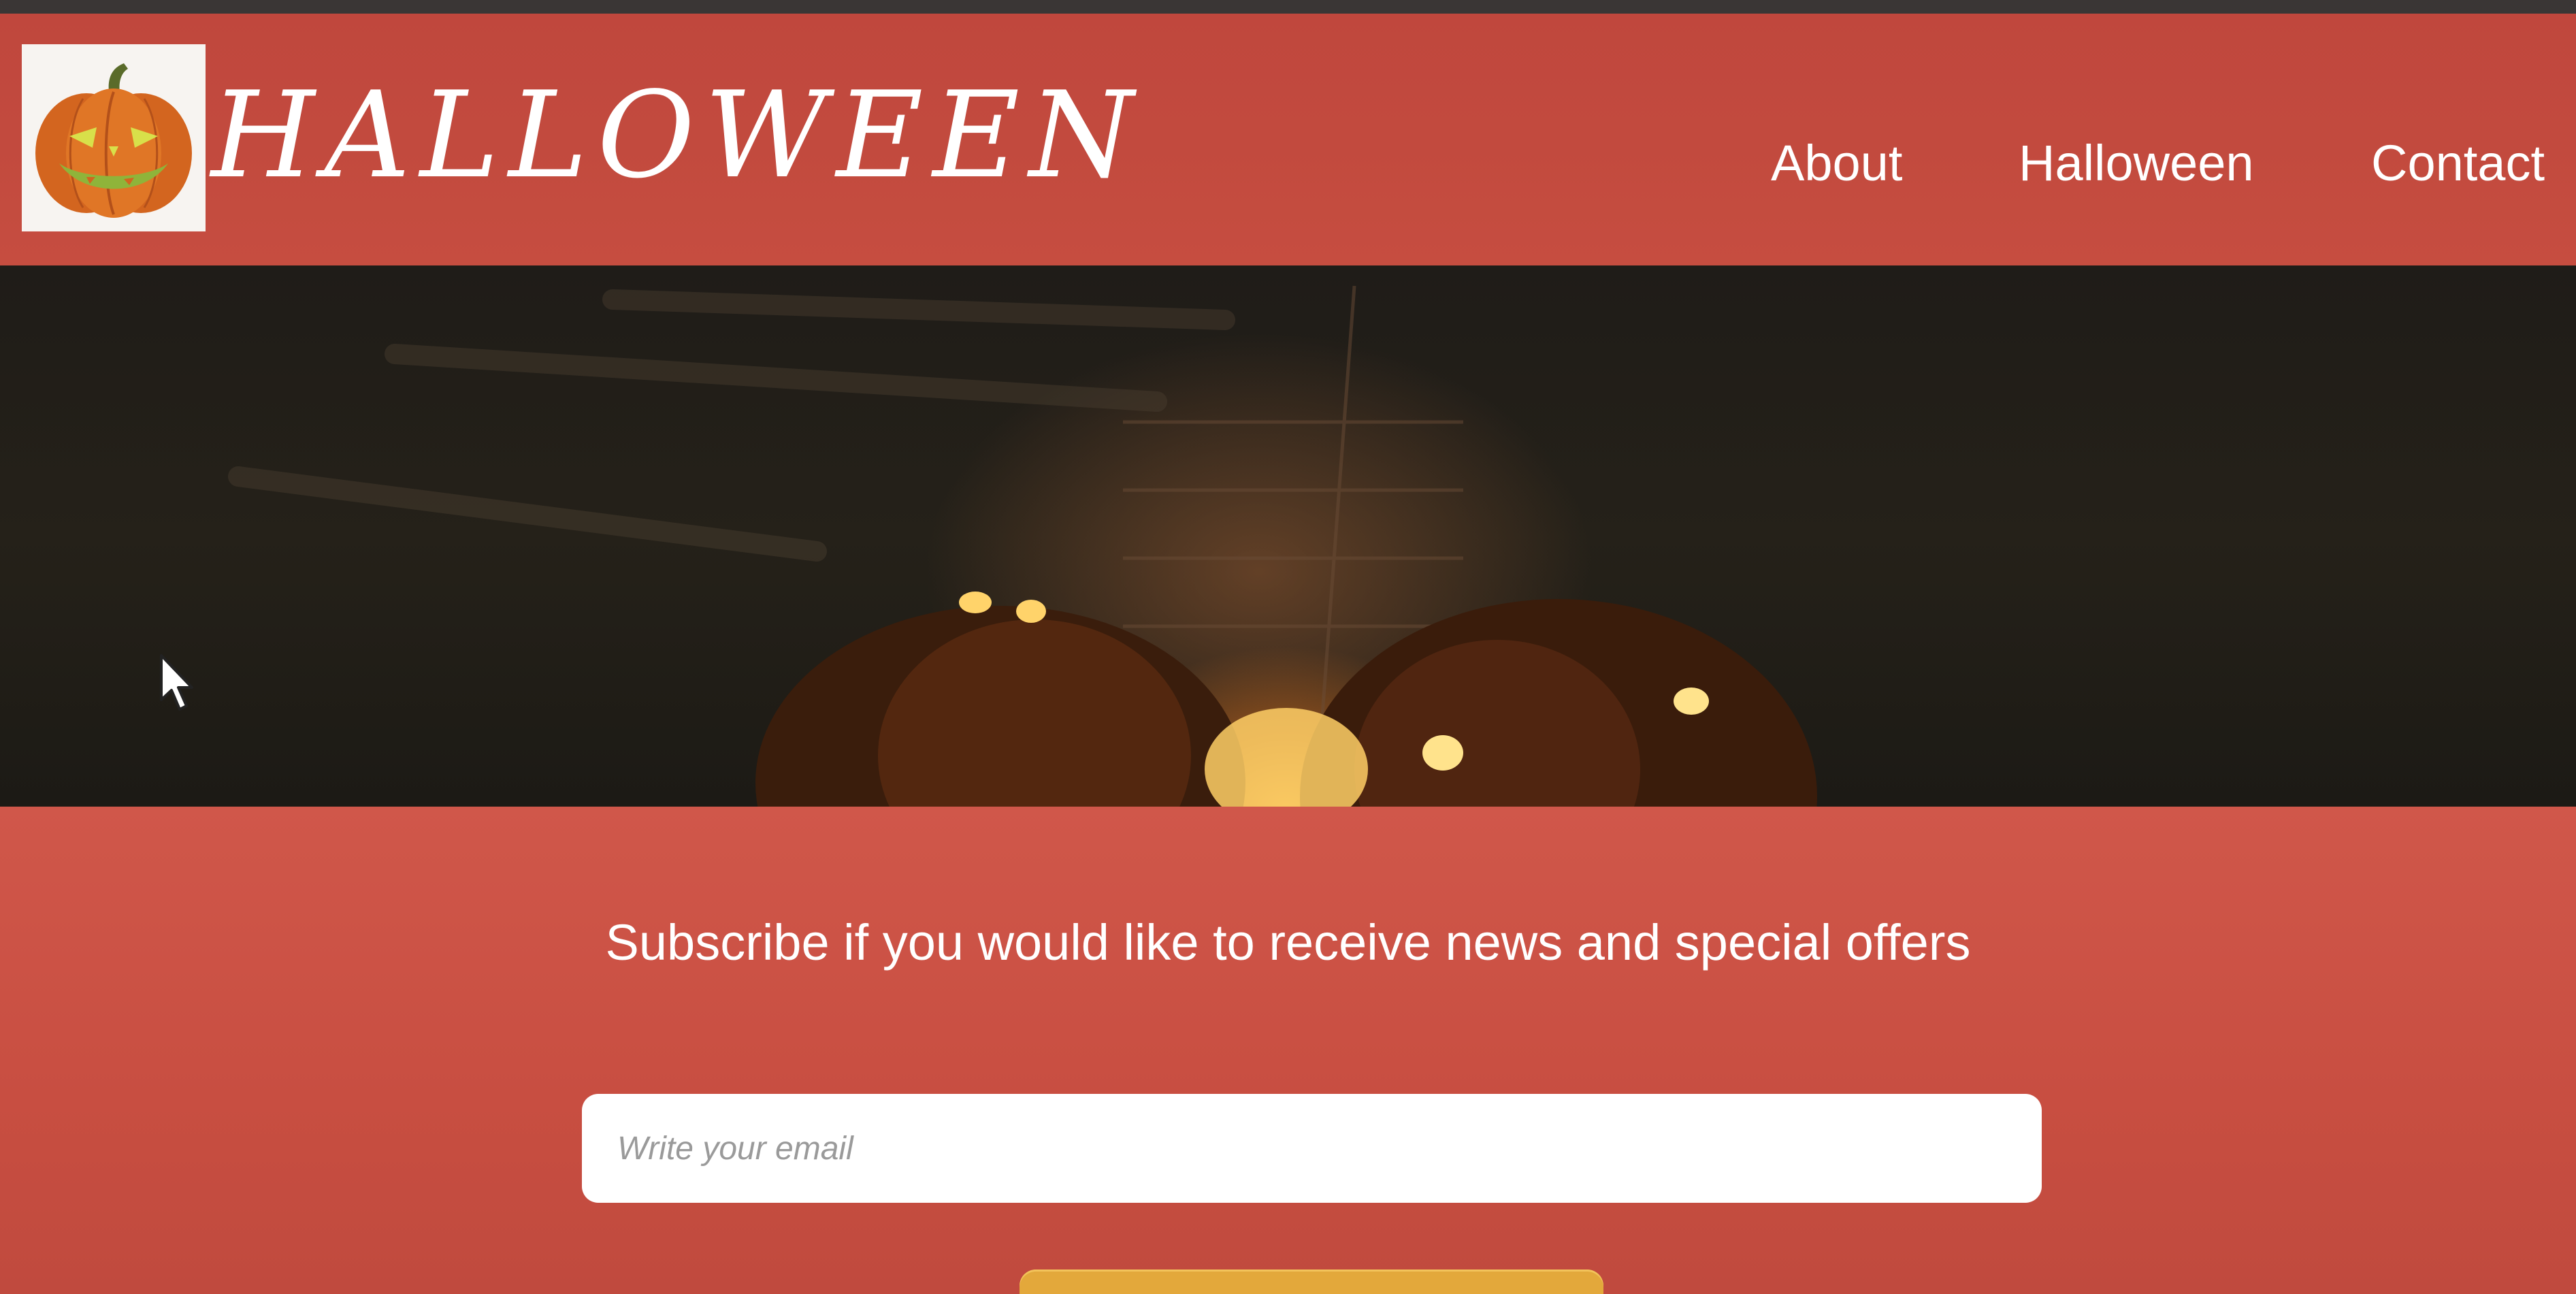  Describe the element at coordinates (2458, 163) in the screenshot. I see `nav-link-contact: Contact` at that location.